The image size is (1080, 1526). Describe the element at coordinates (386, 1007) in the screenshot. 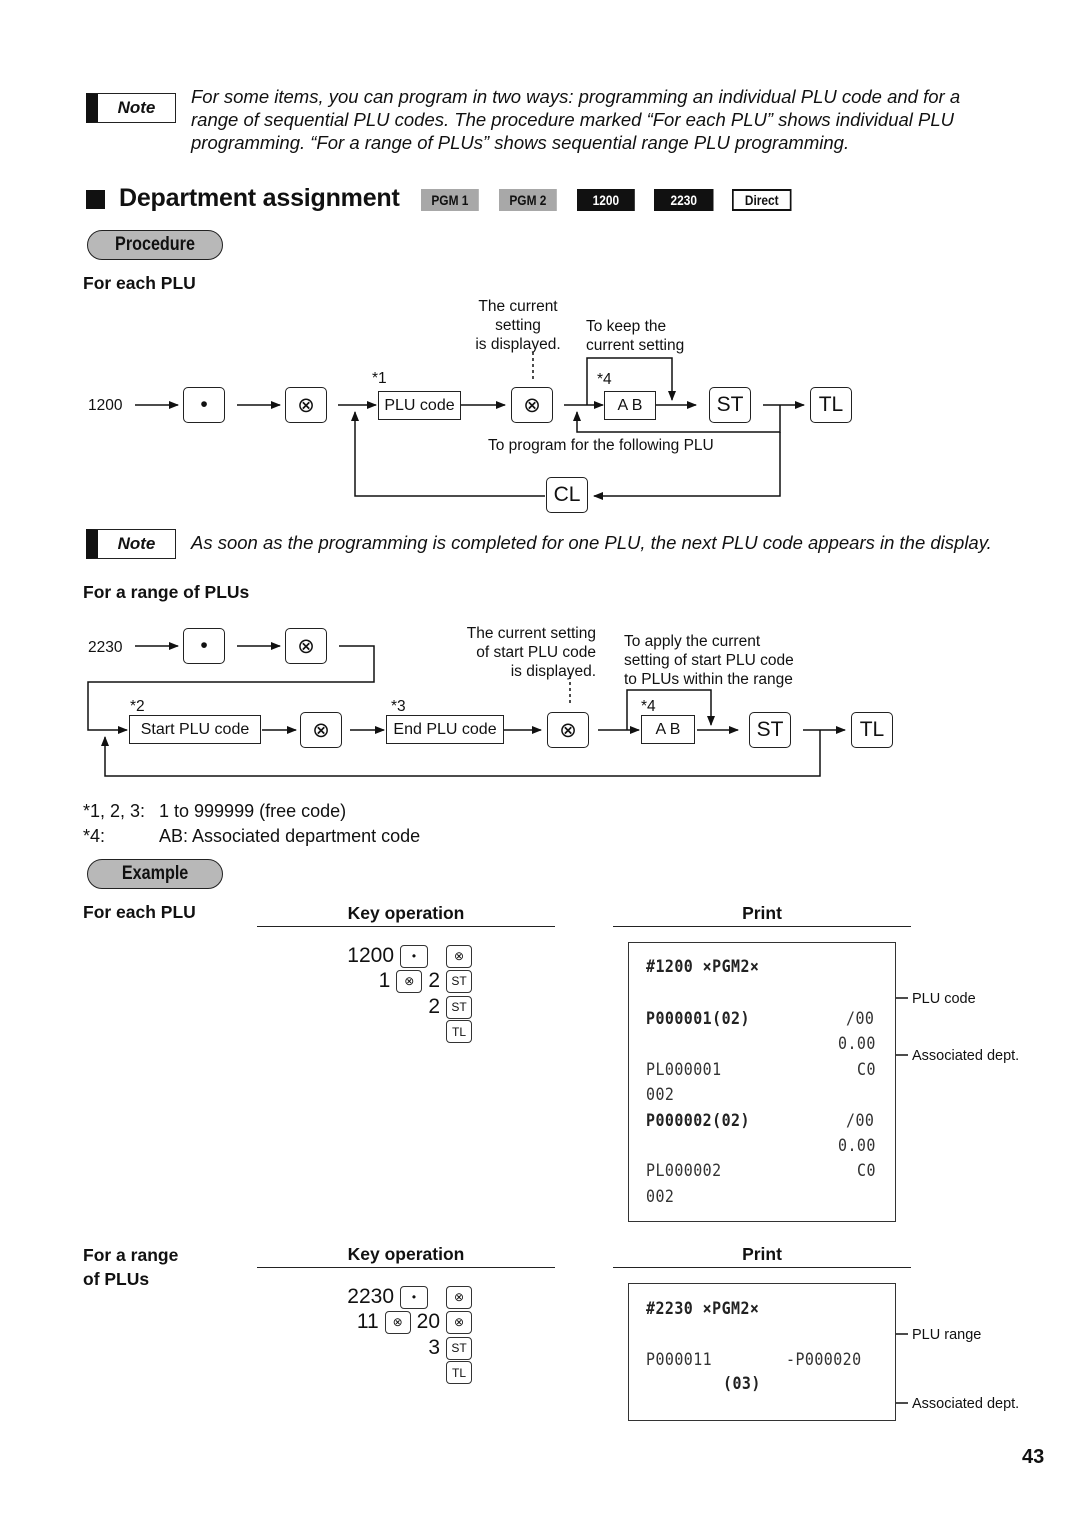

I see `key-op-row: 2 ST` at that location.